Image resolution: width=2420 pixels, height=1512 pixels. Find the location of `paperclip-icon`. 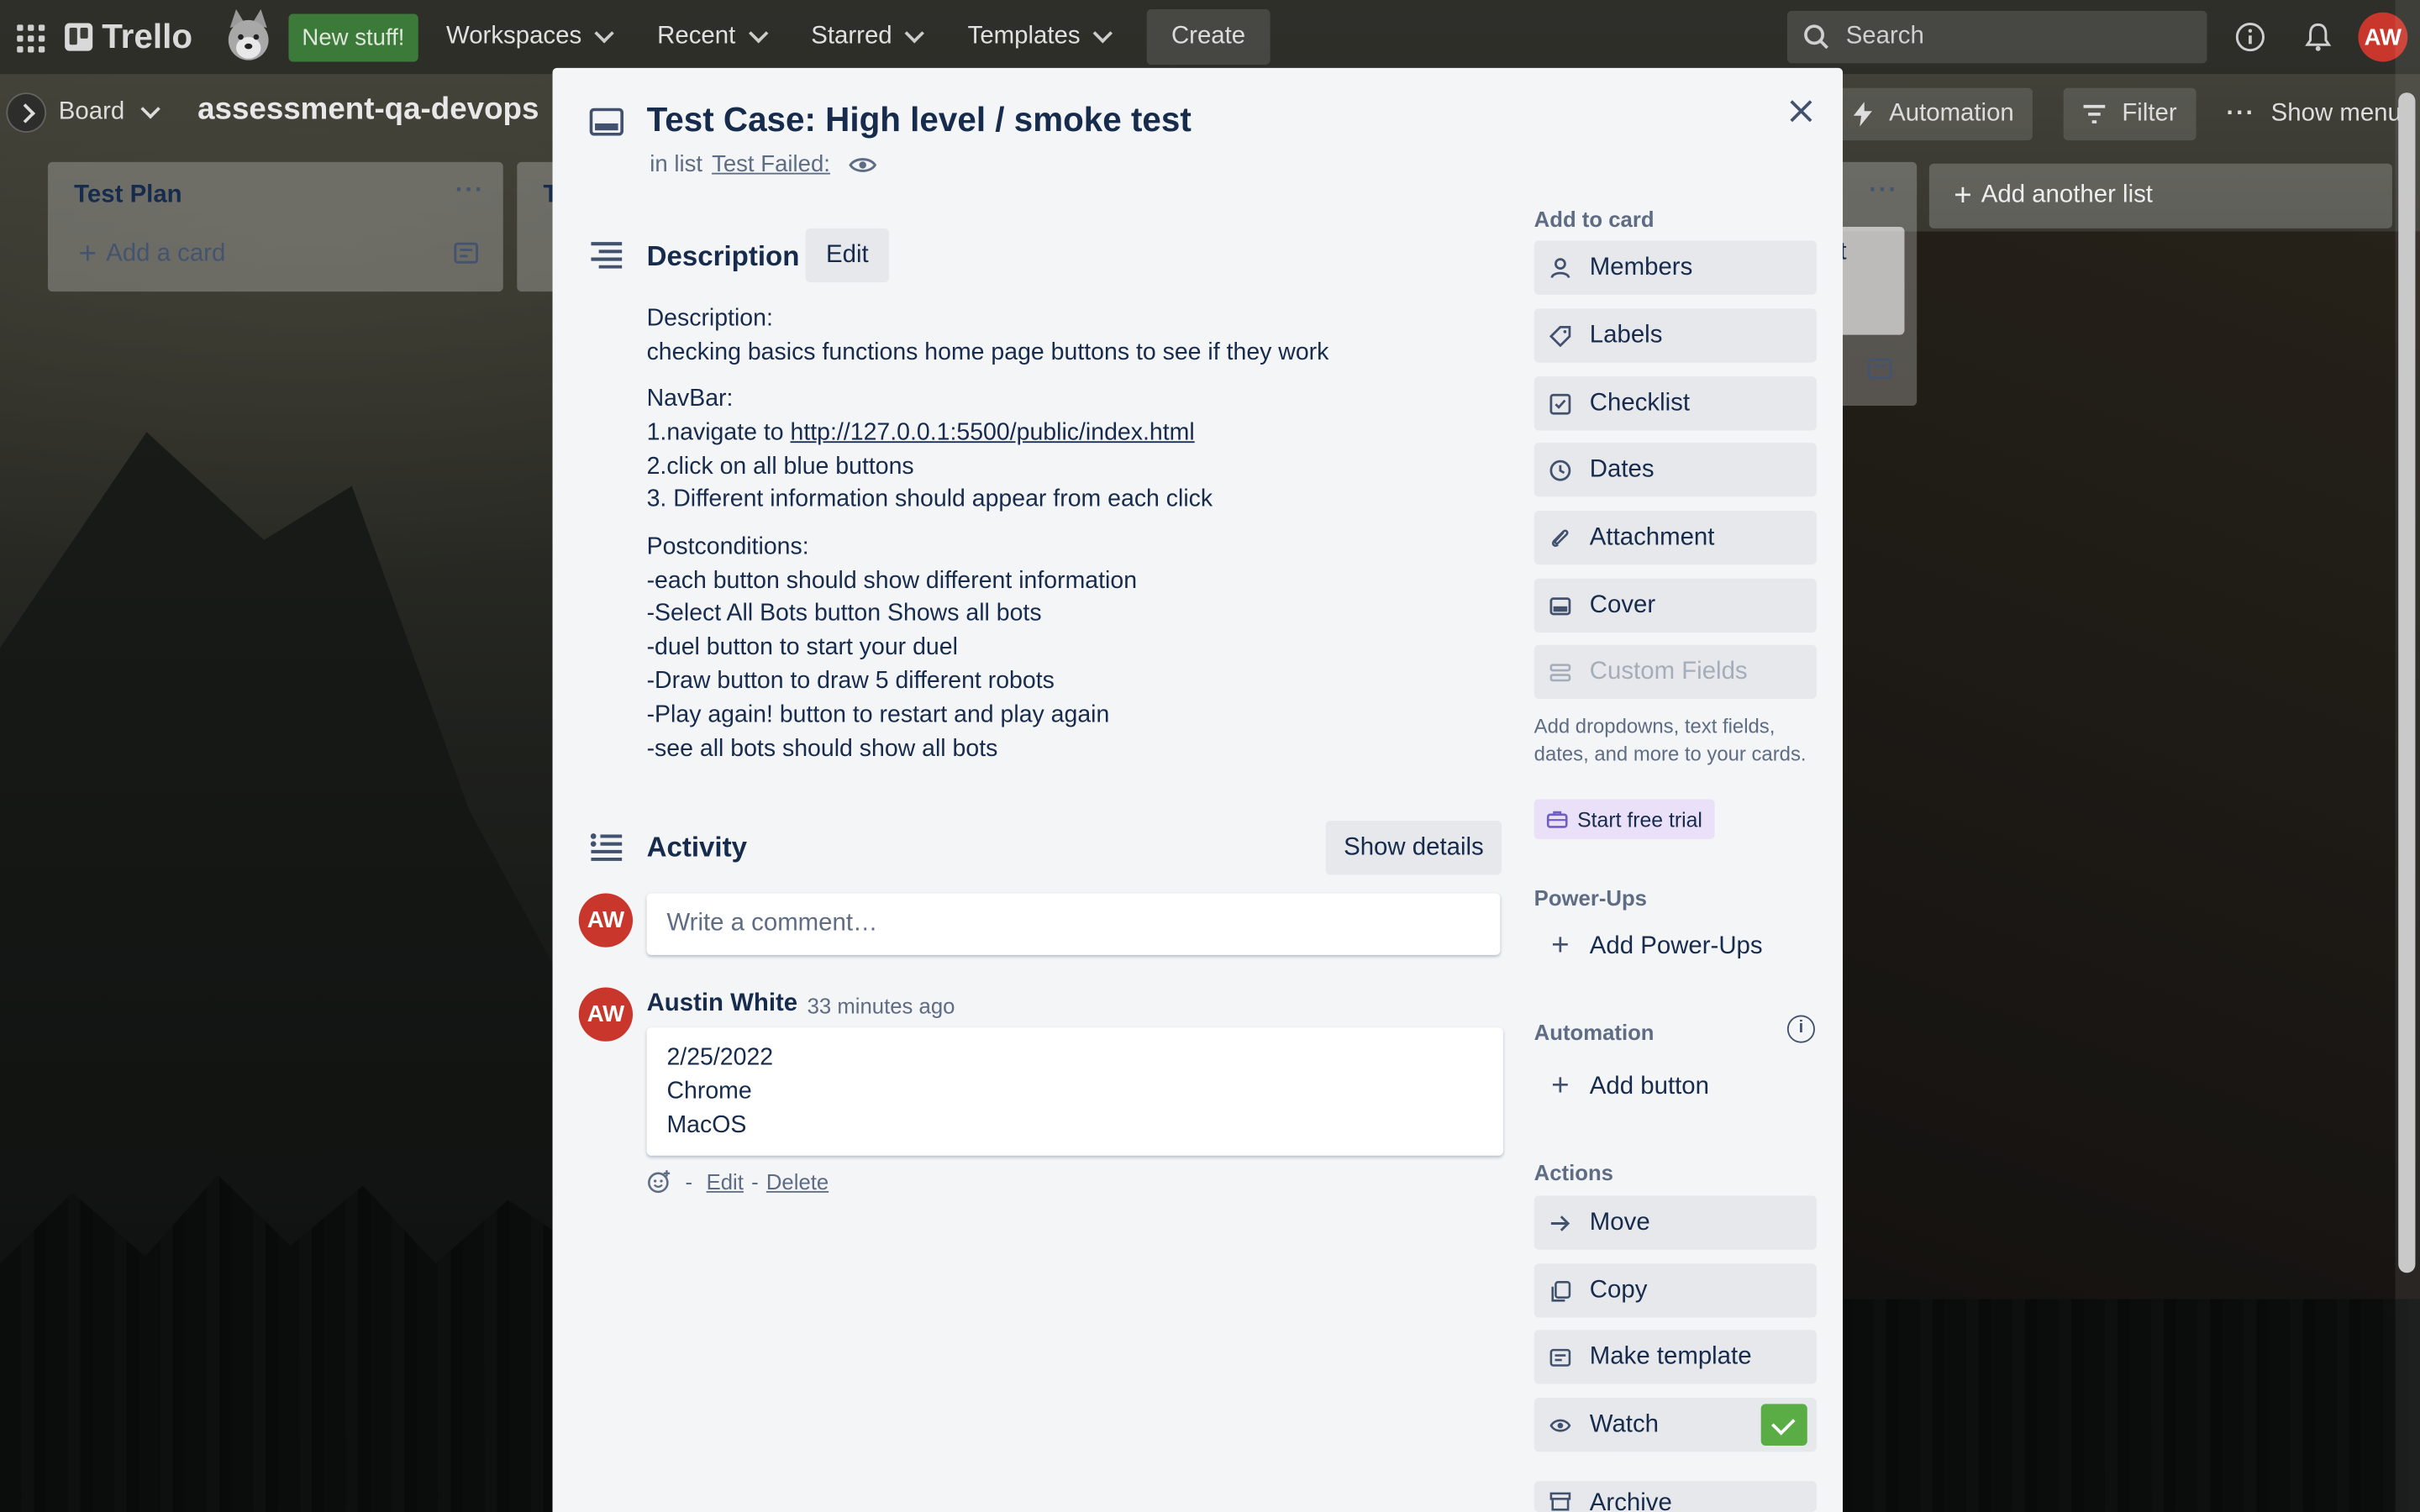

paperclip-icon is located at coordinates (1560, 537).